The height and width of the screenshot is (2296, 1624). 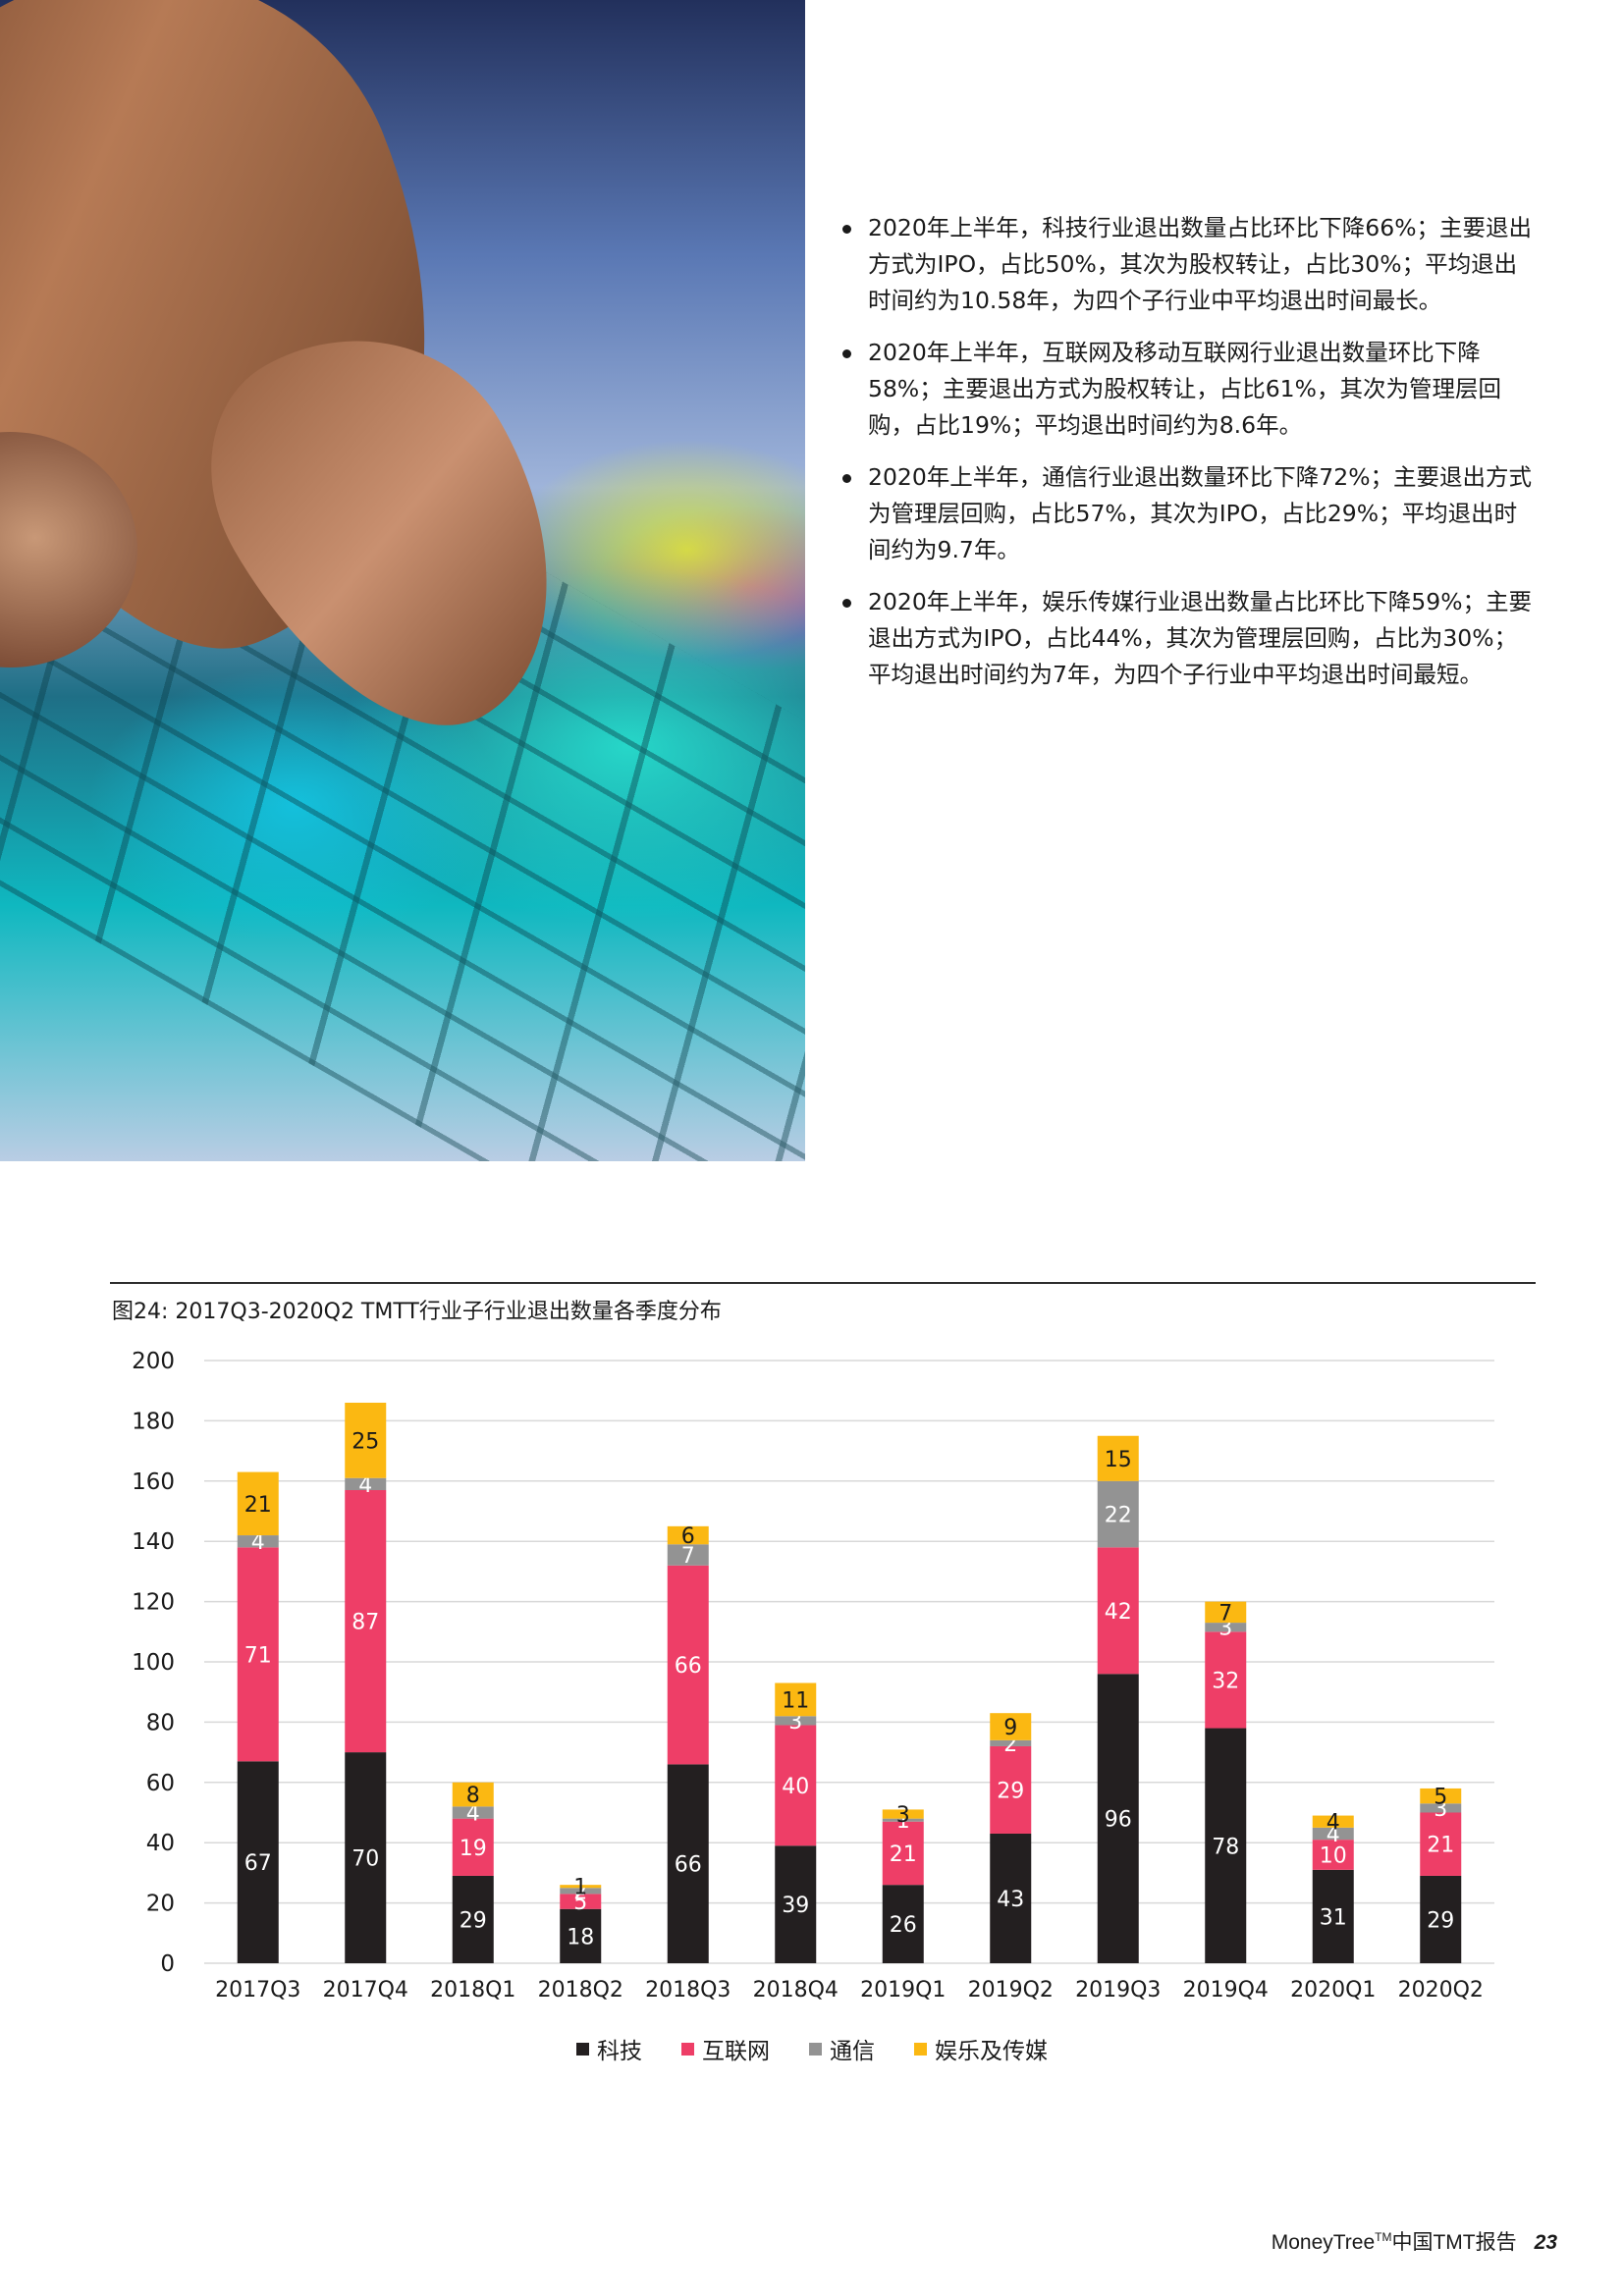 What do you see at coordinates (1333, 1856) in the screenshot?
I see `data-label: 10` at bounding box center [1333, 1856].